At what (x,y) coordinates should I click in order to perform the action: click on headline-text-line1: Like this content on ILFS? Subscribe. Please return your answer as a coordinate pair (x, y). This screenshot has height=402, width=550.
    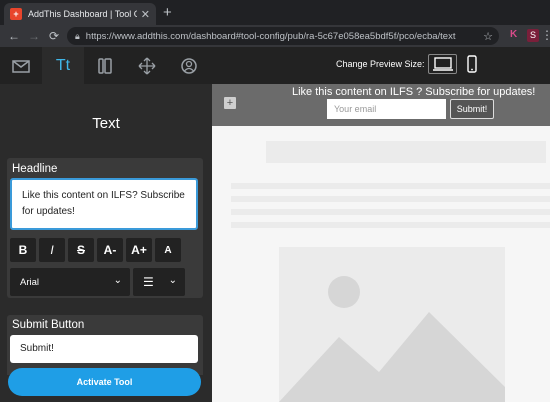
    Looking at the image, I should click on (103, 195).